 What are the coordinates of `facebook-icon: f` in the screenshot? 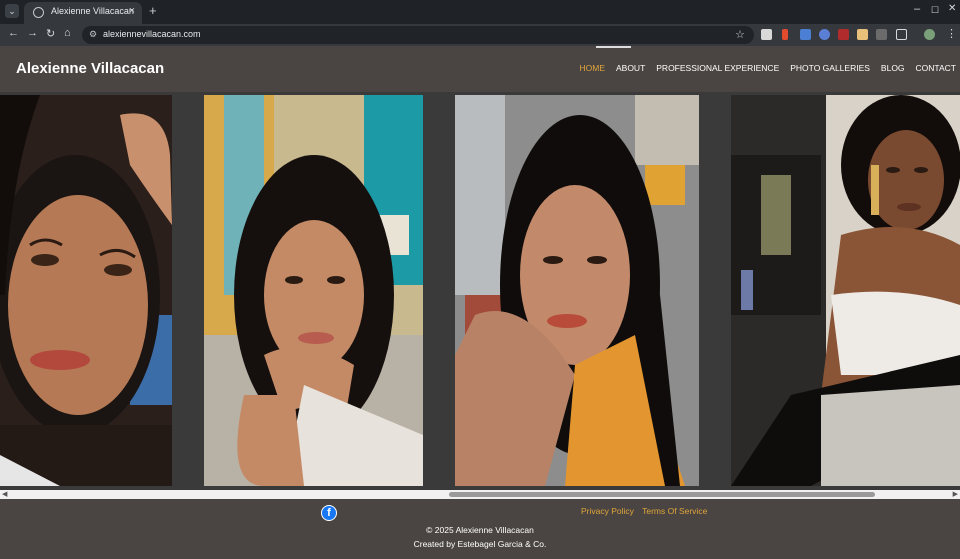 It's located at (329, 513).